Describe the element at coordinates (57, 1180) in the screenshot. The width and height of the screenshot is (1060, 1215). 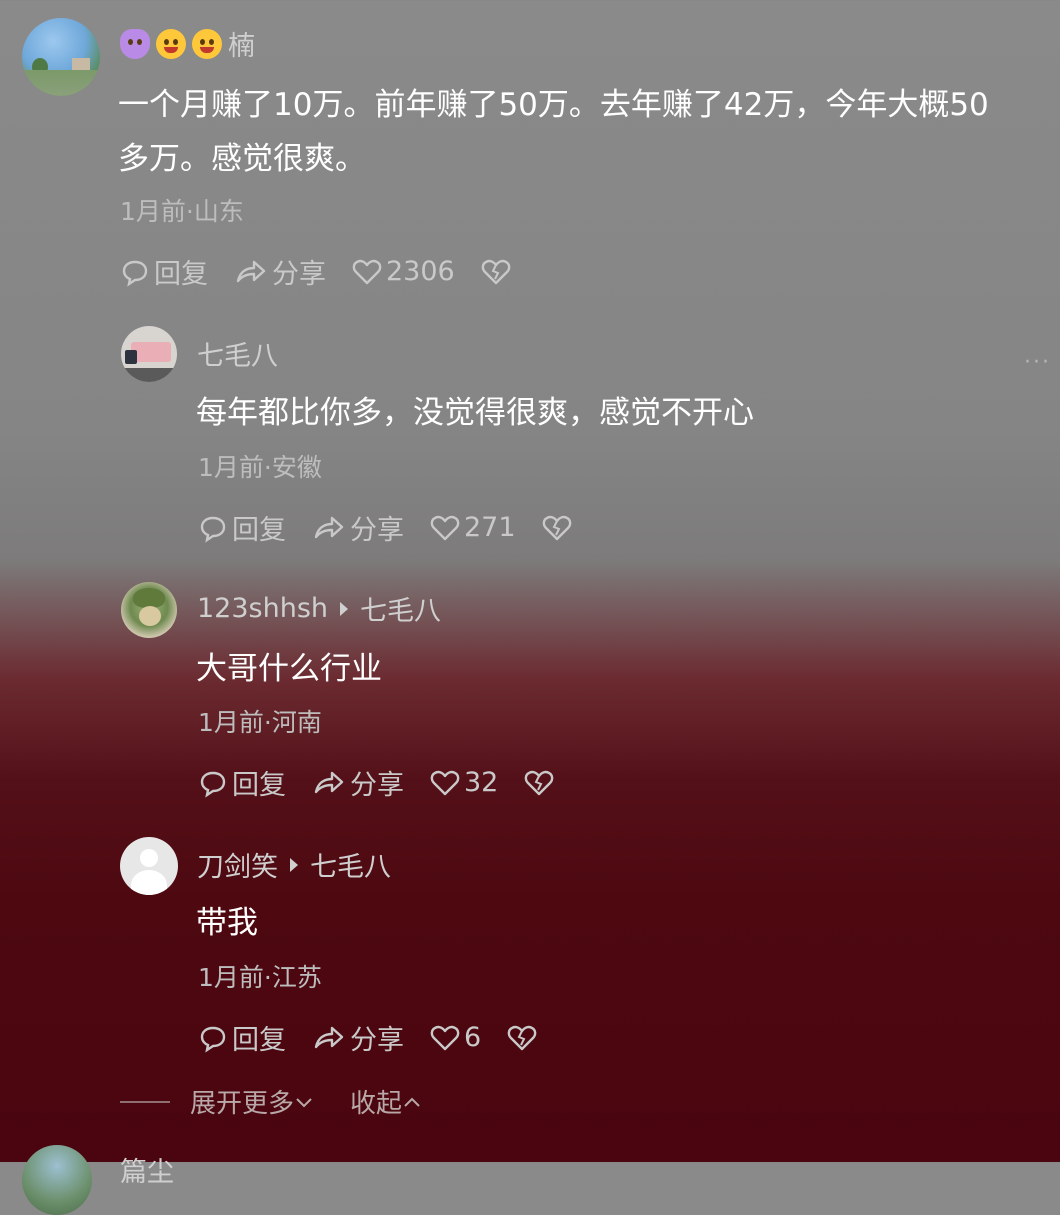
I see `avatar-next-commenter` at that location.